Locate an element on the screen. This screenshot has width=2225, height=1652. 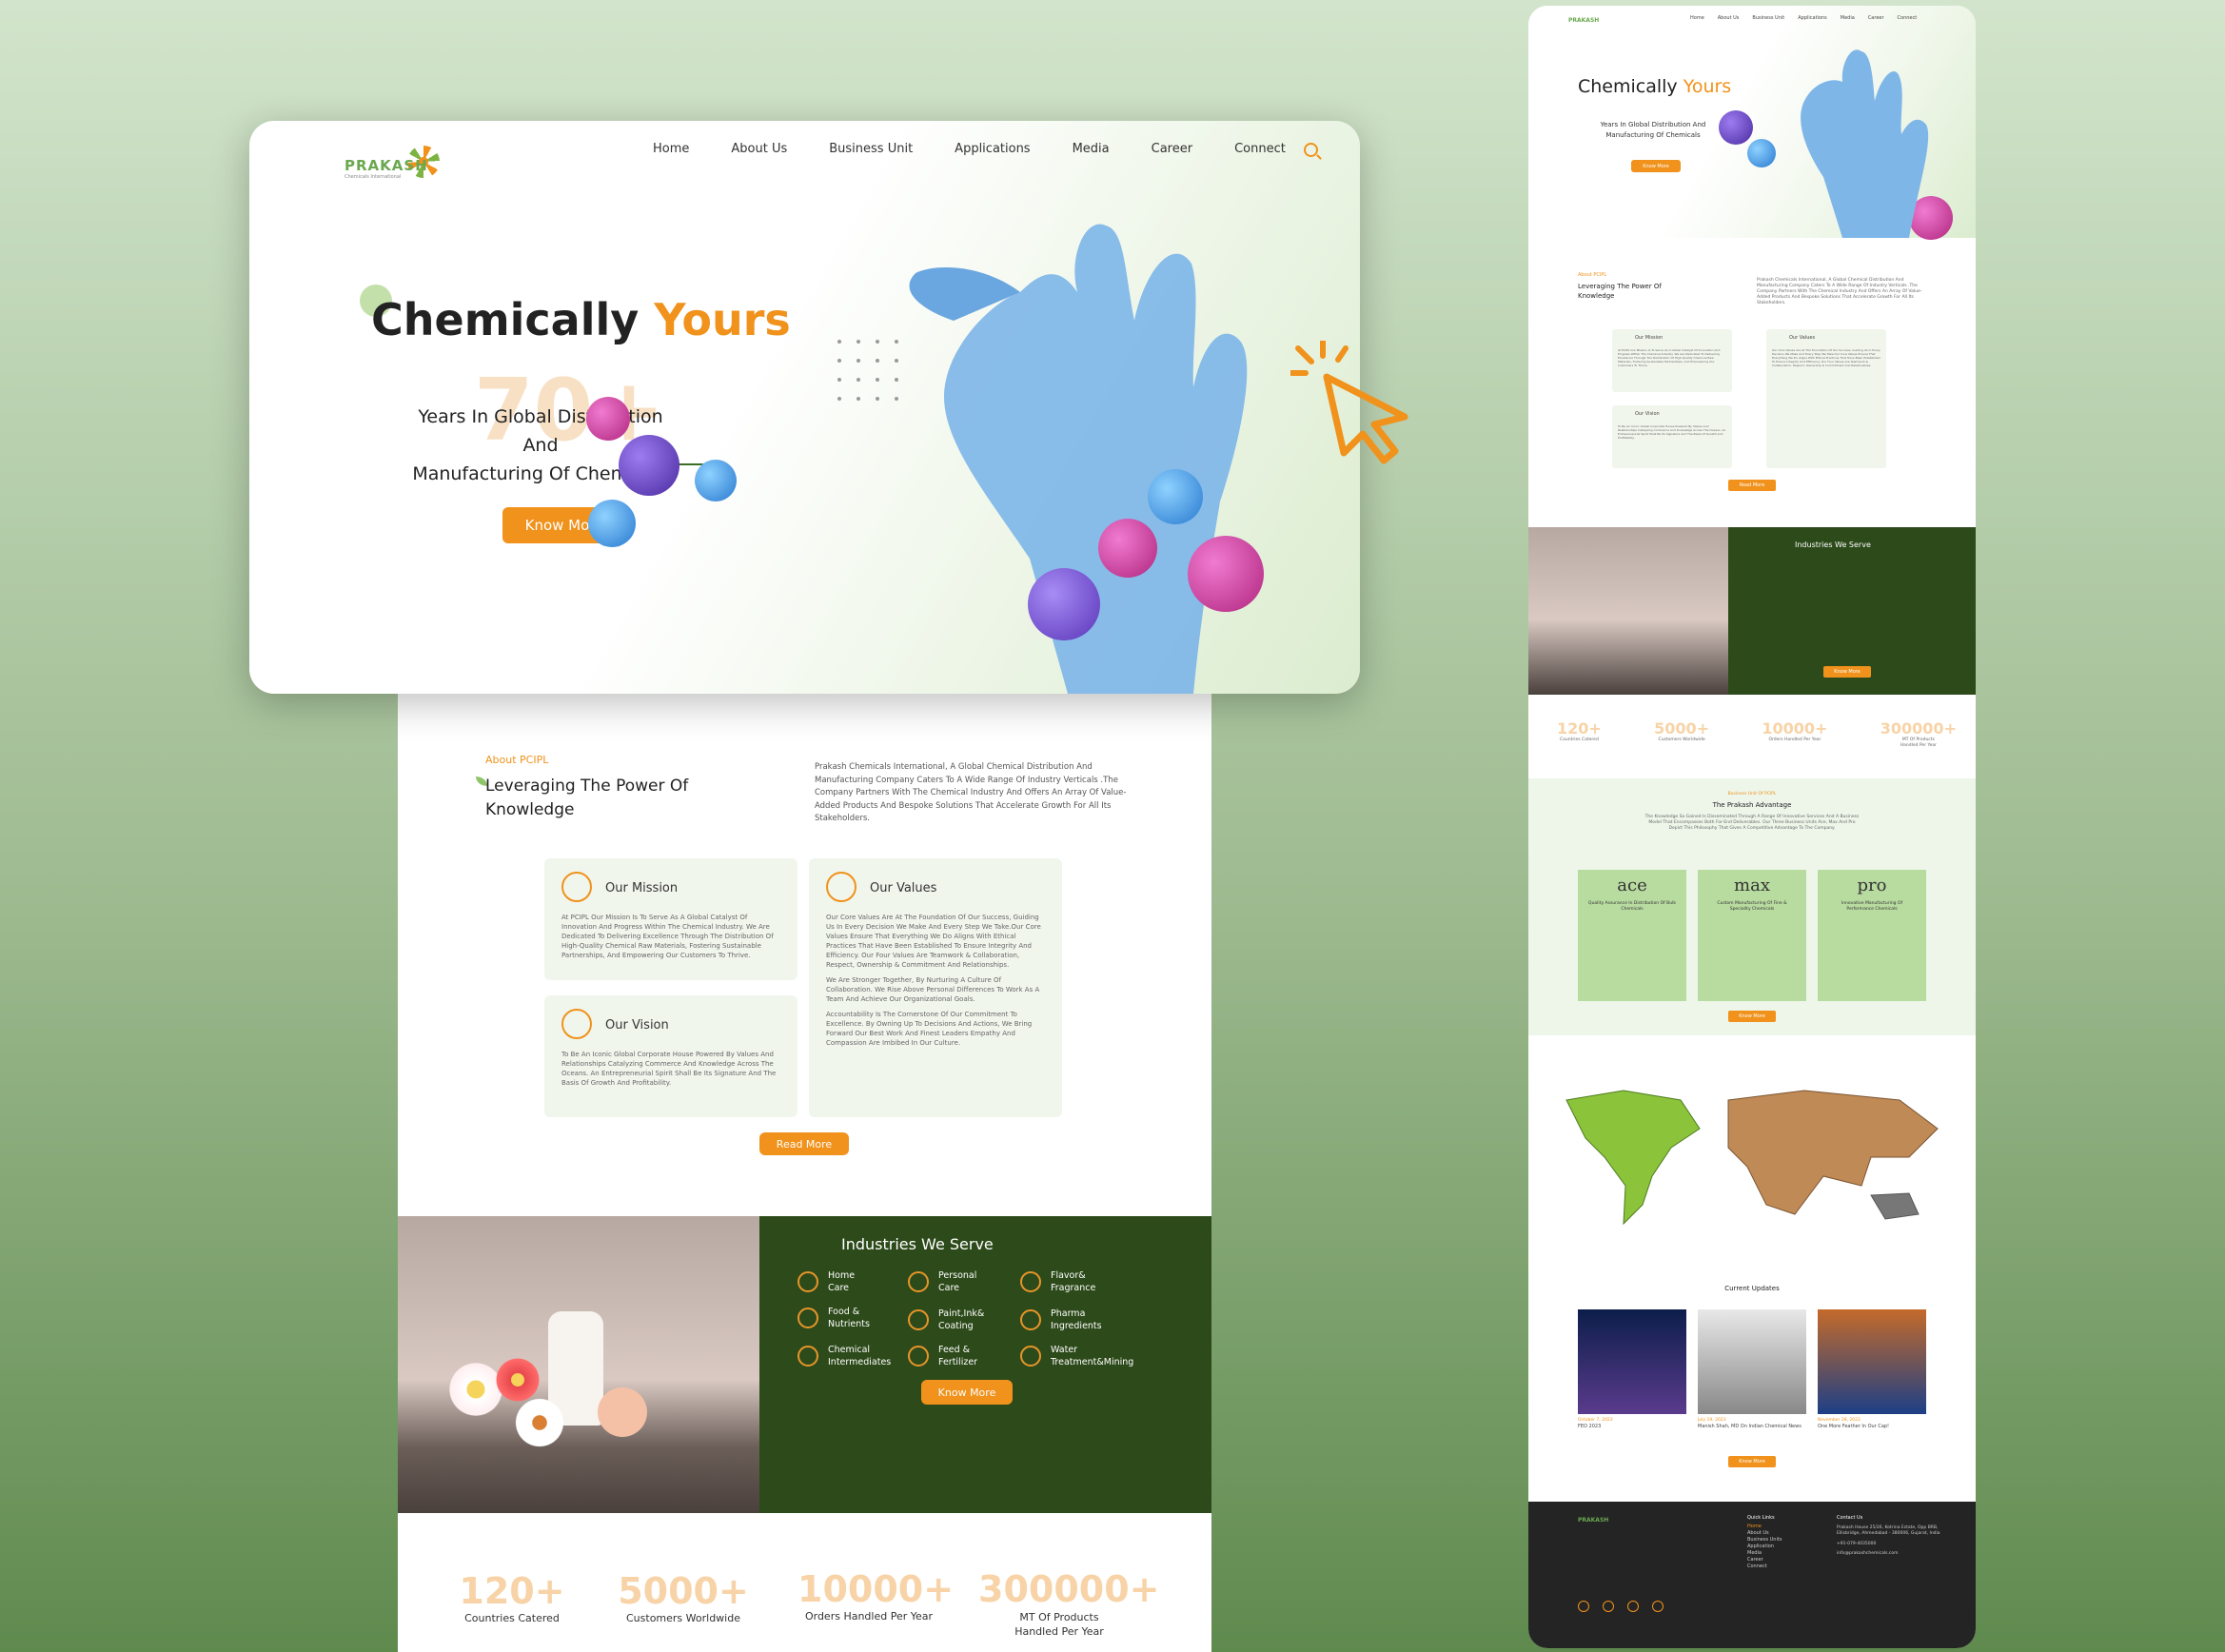
preview-brand: PRAKASH is located at coordinates (1584, 21).